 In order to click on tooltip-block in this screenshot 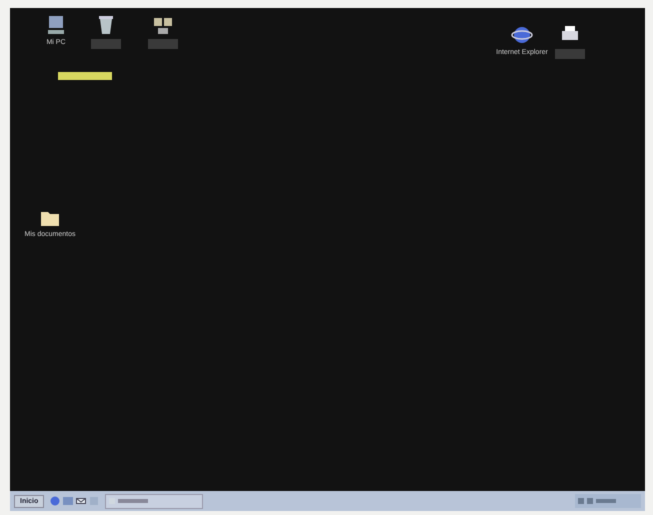, I will do `click(85, 76)`.